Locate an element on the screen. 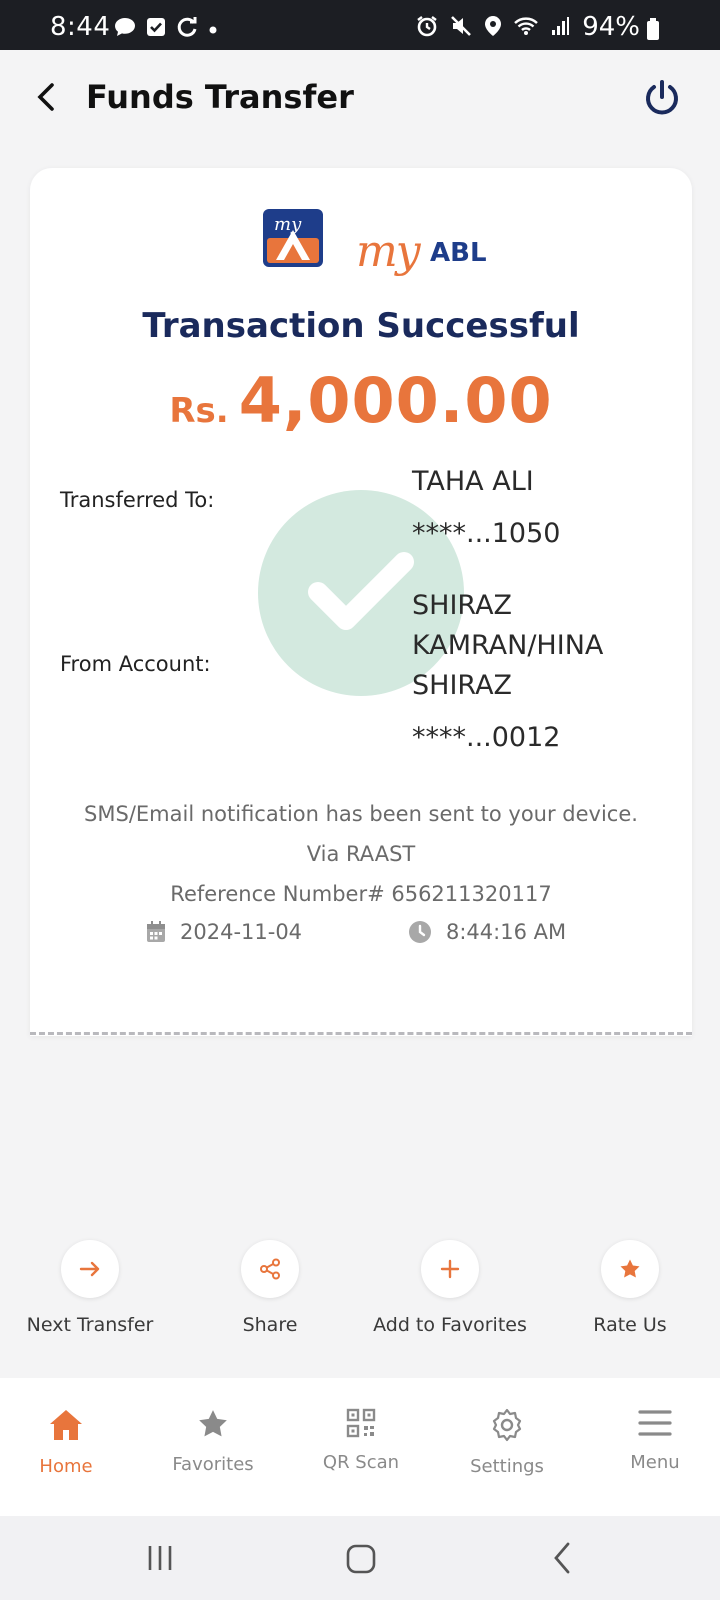 Image resolution: width=720 pixels, height=1600 pixels. system-navigation-bar is located at coordinates (360, 1558).